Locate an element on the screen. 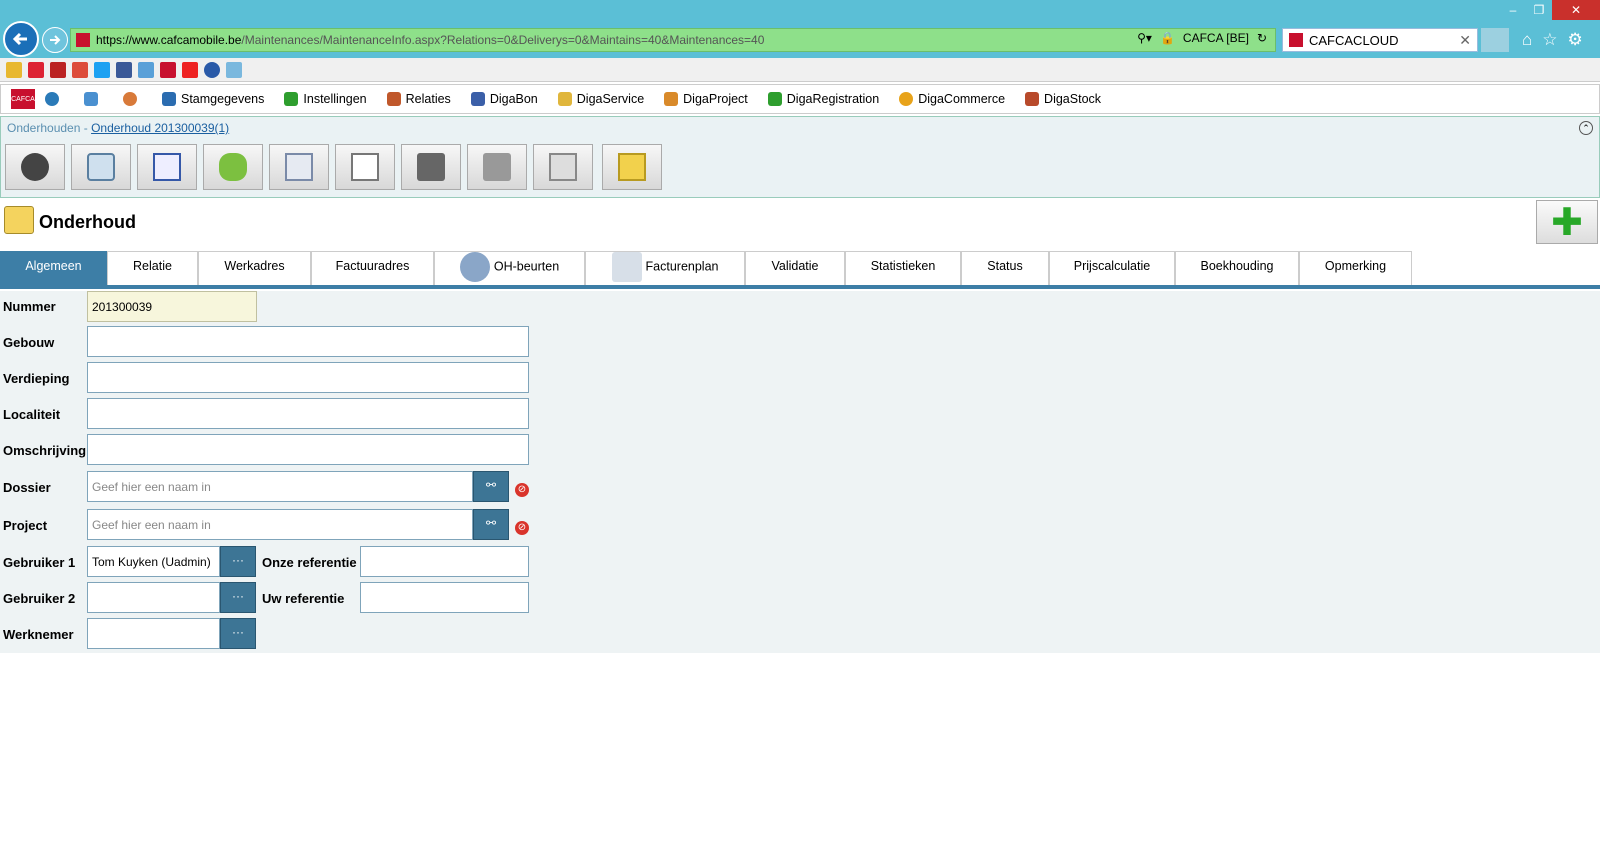  gebouw-field is located at coordinates (308, 341).